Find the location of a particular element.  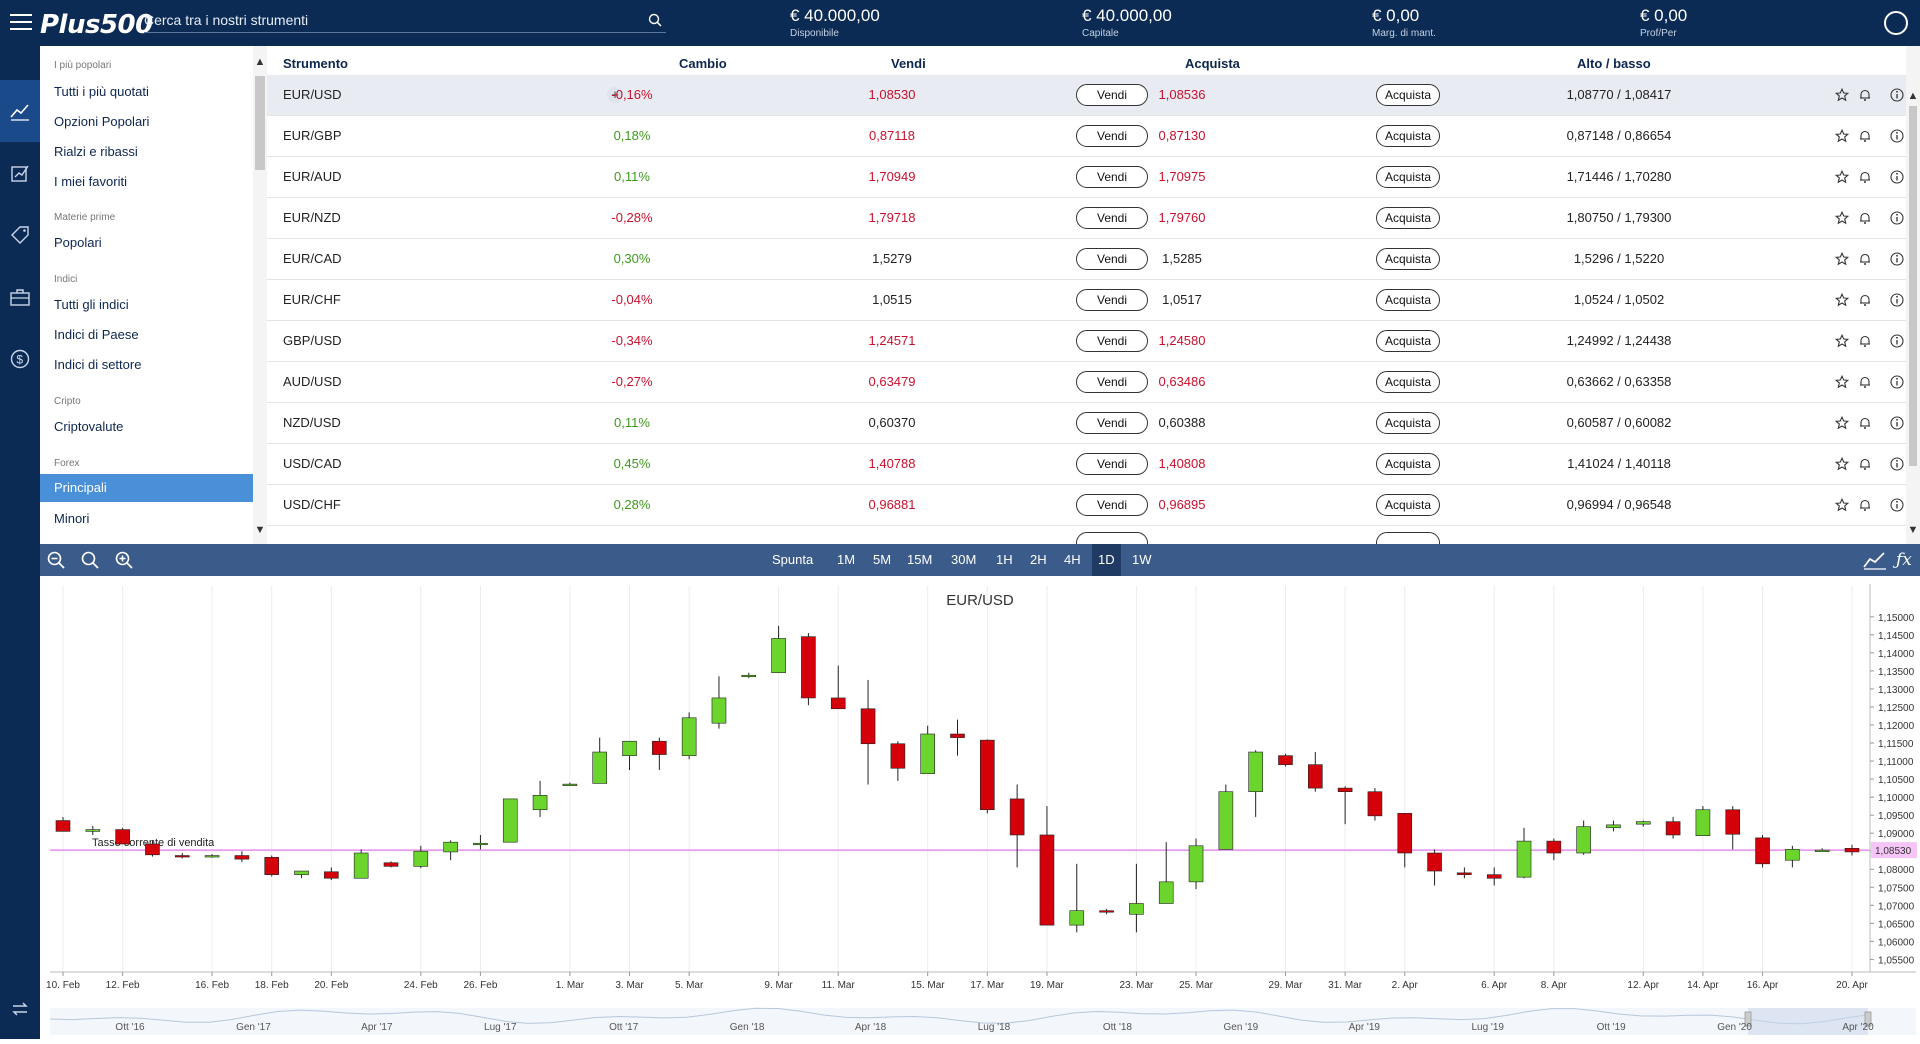

timeframe-4h: 4H is located at coordinates (1072, 560).